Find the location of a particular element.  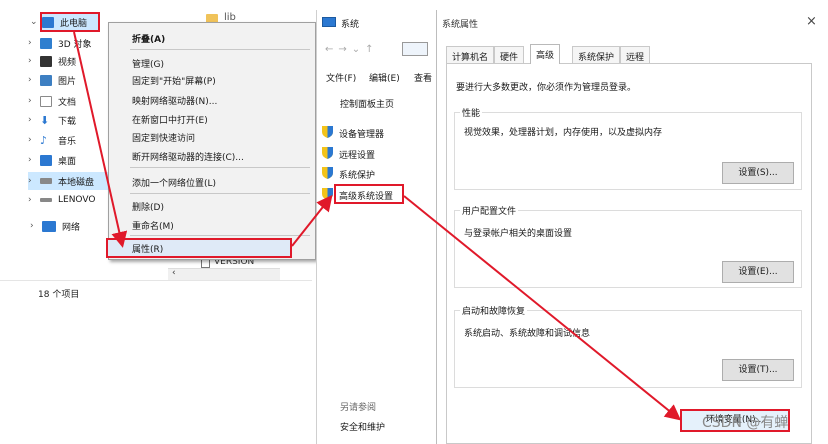

tree-item-label: 音乐 is located at coordinates (67, 141).